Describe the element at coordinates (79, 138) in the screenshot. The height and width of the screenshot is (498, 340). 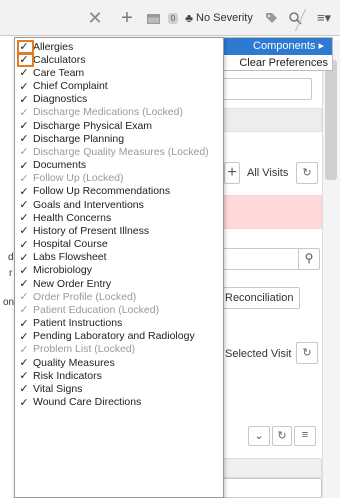
I see `component-item-label: Discharge Planning` at that location.